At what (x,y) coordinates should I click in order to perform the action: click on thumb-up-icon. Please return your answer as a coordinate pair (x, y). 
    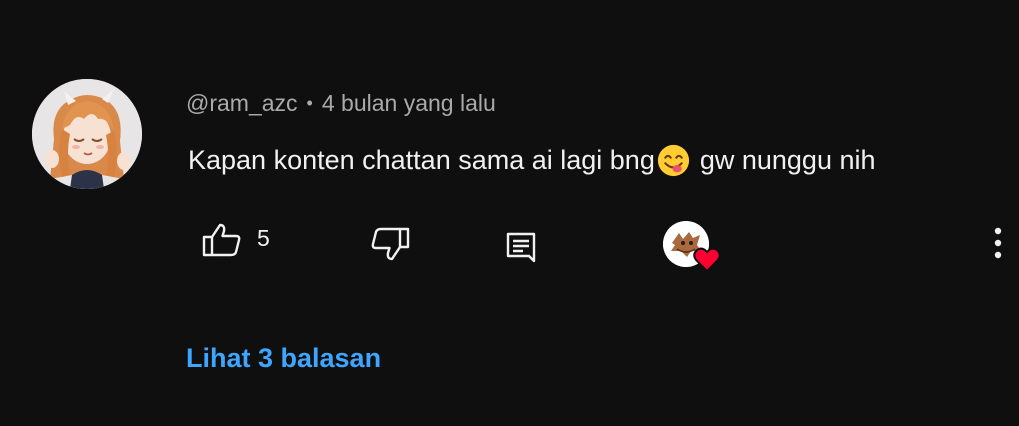
    Looking at the image, I should click on (221, 240).